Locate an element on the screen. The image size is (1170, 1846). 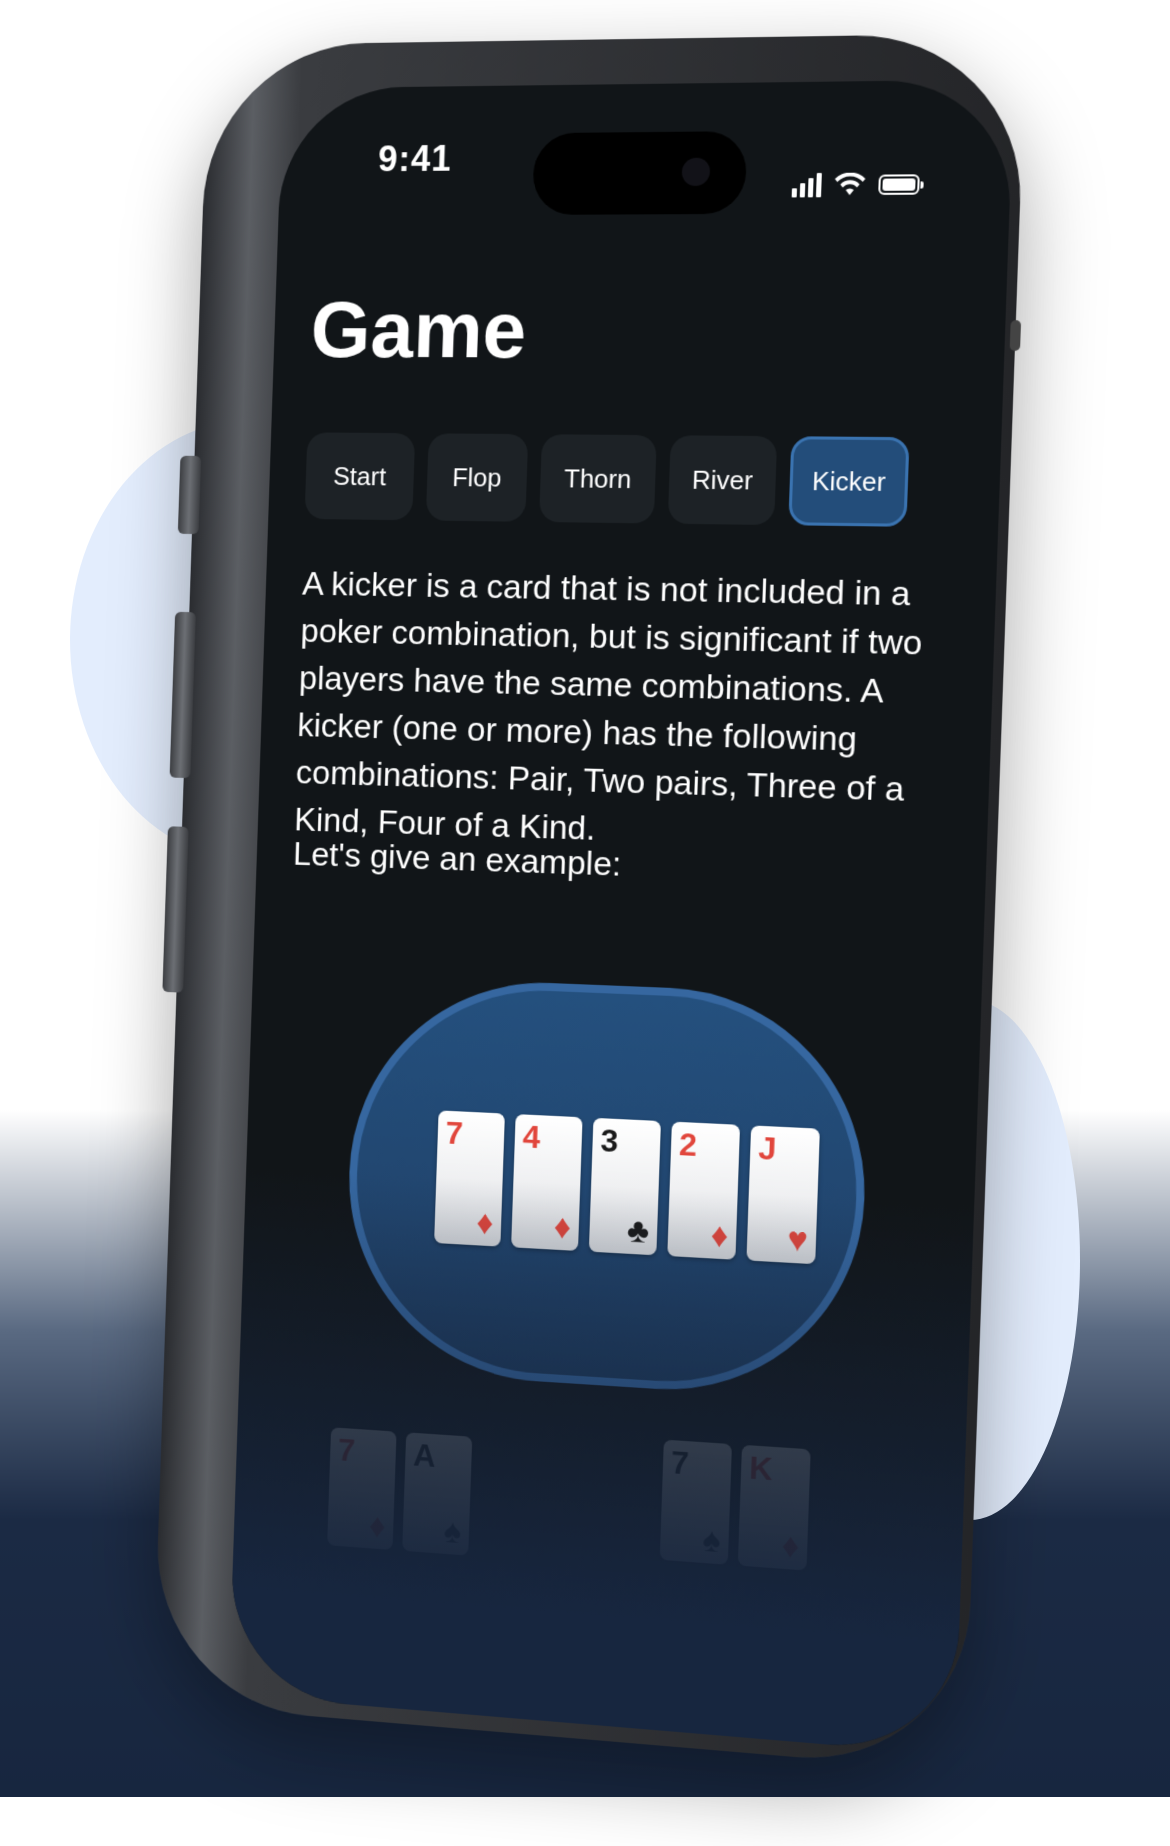
card-rank: 4 is located at coordinates (531, 1137).